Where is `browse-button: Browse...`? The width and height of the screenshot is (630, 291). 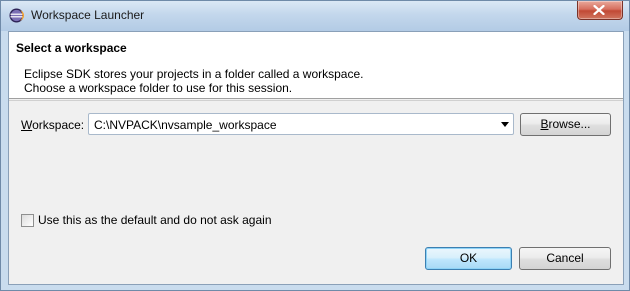 browse-button: Browse... is located at coordinates (565, 124).